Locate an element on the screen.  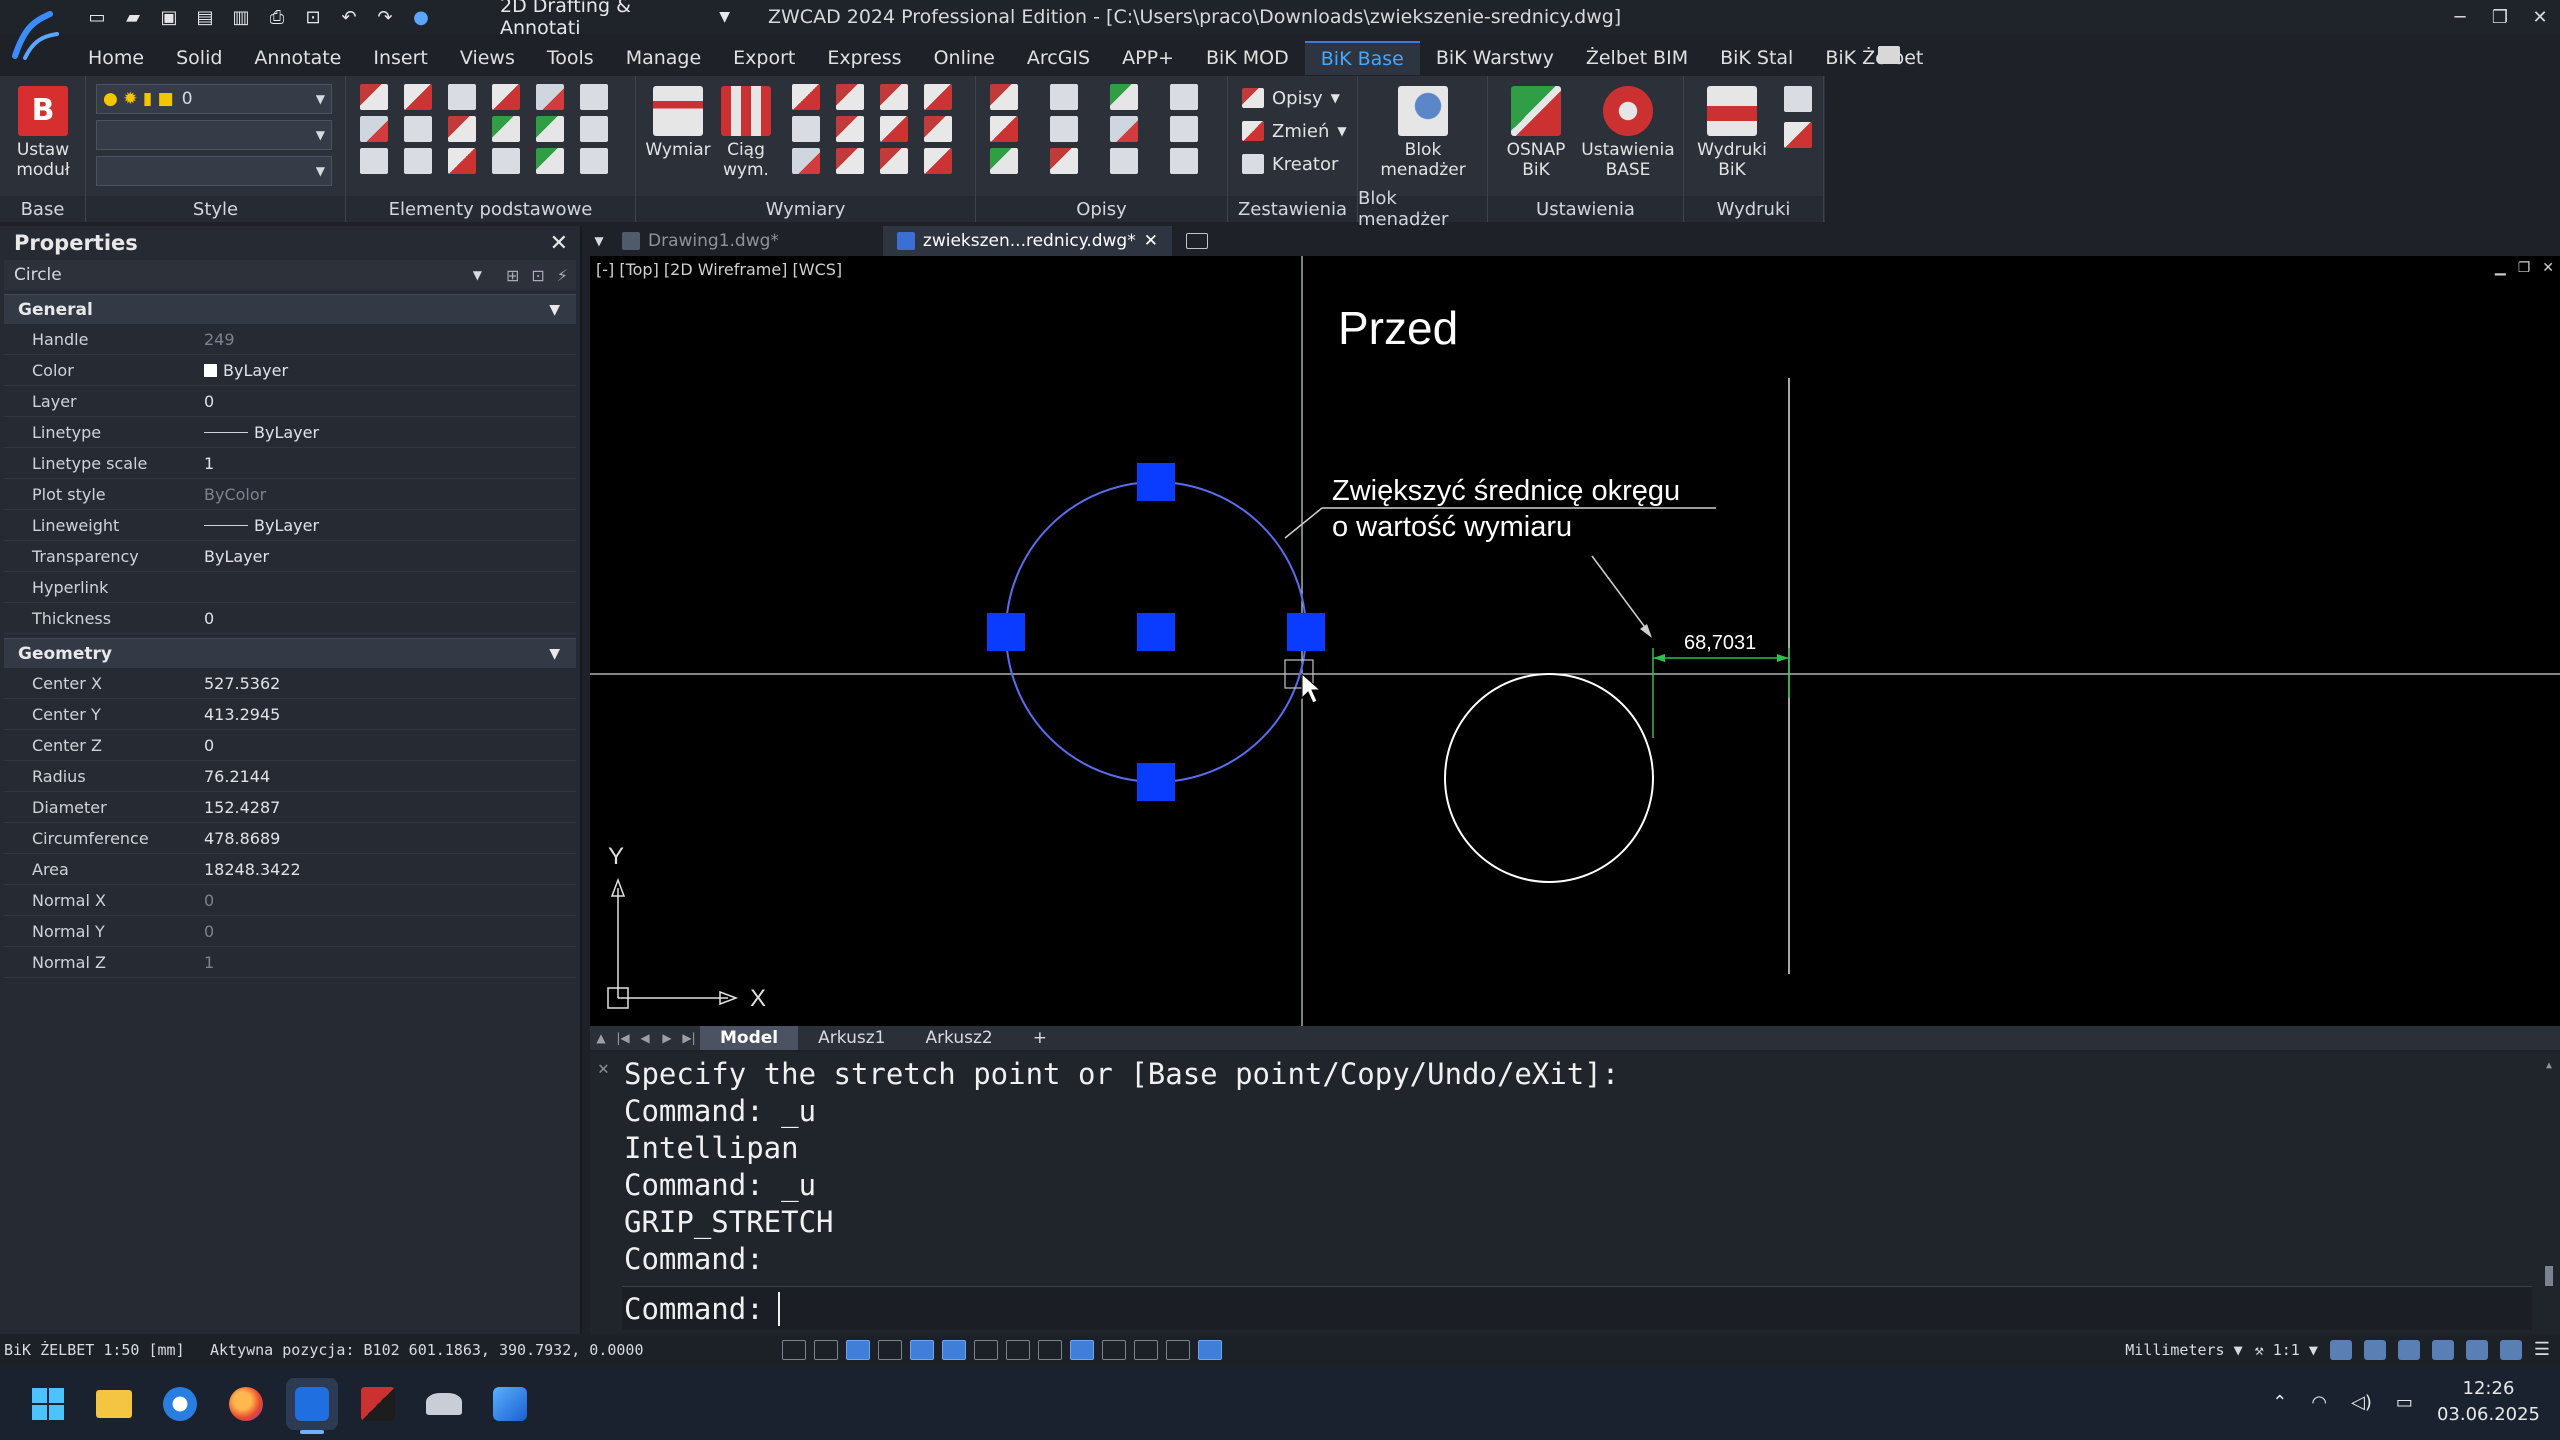
property-row: Area 18248.3422 is located at coordinates (290, 869).